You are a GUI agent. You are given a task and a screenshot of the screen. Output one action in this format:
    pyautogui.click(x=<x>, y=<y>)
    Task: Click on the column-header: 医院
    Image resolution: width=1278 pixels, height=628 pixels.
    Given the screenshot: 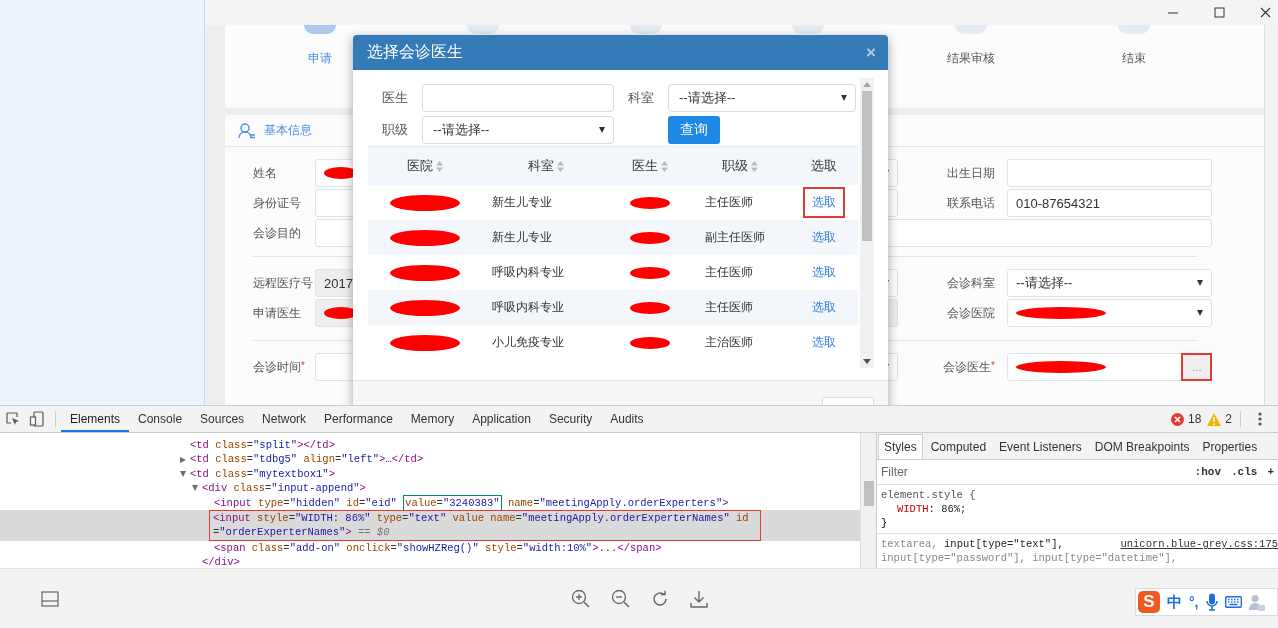 What is the action you would take?
    pyautogui.click(x=420, y=166)
    